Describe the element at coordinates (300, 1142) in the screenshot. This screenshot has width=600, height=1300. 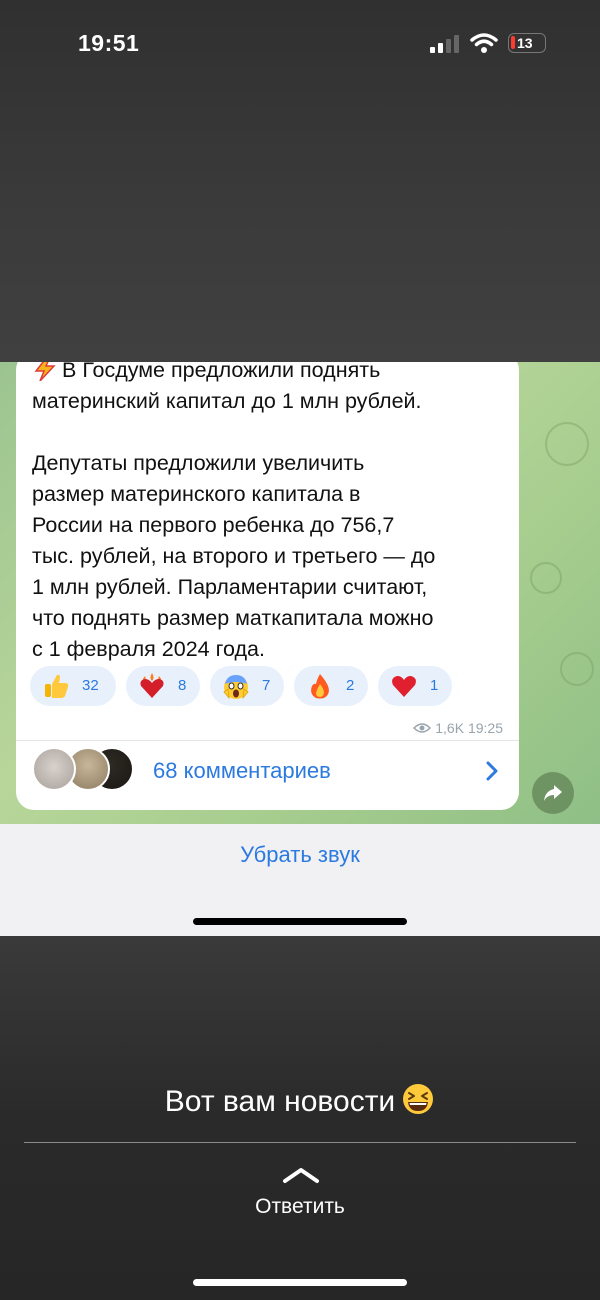
I see `reply-divider` at that location.